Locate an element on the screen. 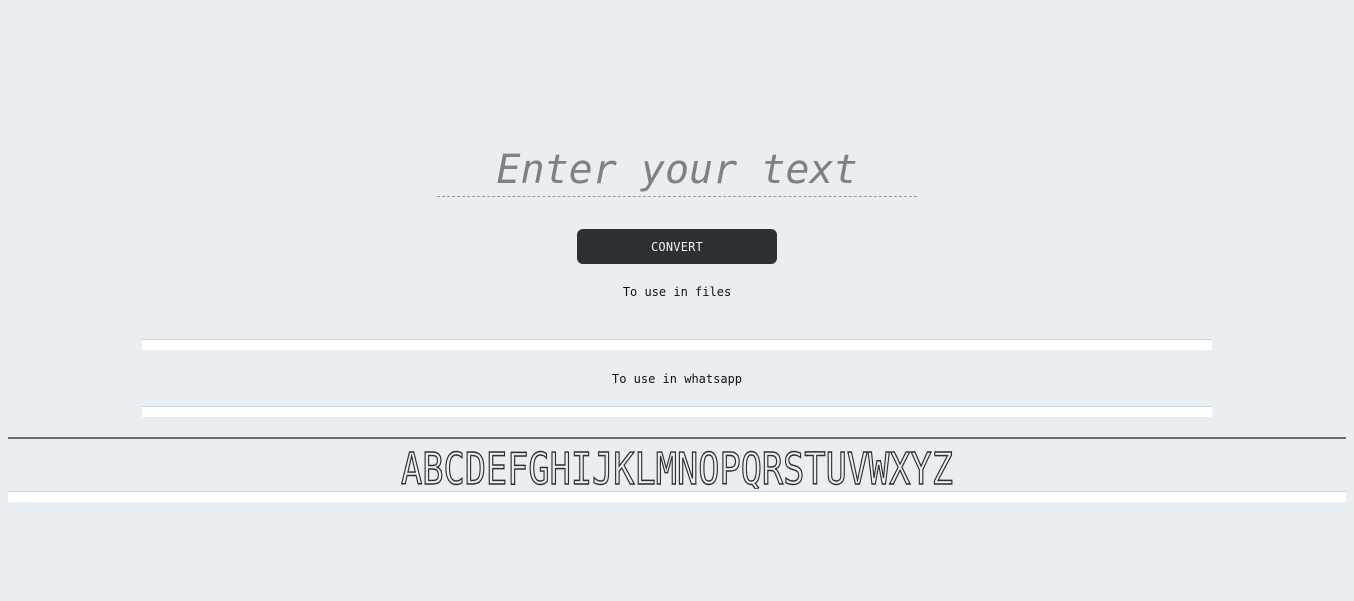 The width and height of the screenshot is (1354, 601). font-preview: ABCDEFGHIJKLMNOPQRSTUVWXYZ is located at coordinates (677, 469).